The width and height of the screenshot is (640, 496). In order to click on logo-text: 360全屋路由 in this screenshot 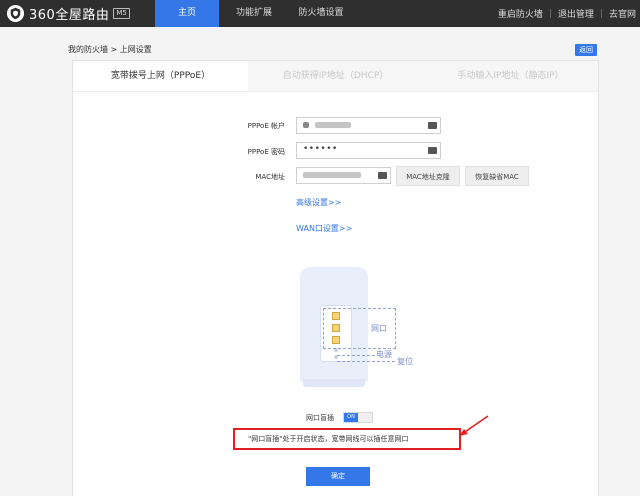, I will do `click(69, 15)`.